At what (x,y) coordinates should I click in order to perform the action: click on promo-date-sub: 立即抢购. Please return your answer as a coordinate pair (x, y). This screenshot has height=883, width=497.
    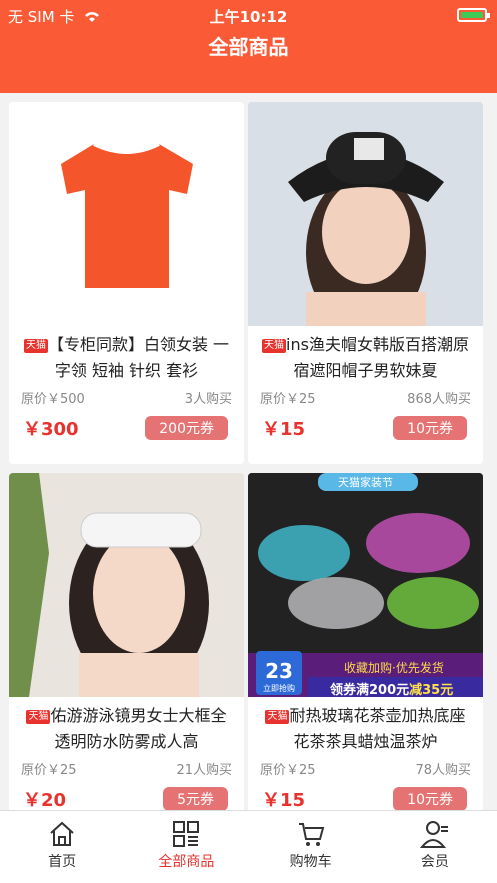
    Looking at the image, I should click on (279, 688).